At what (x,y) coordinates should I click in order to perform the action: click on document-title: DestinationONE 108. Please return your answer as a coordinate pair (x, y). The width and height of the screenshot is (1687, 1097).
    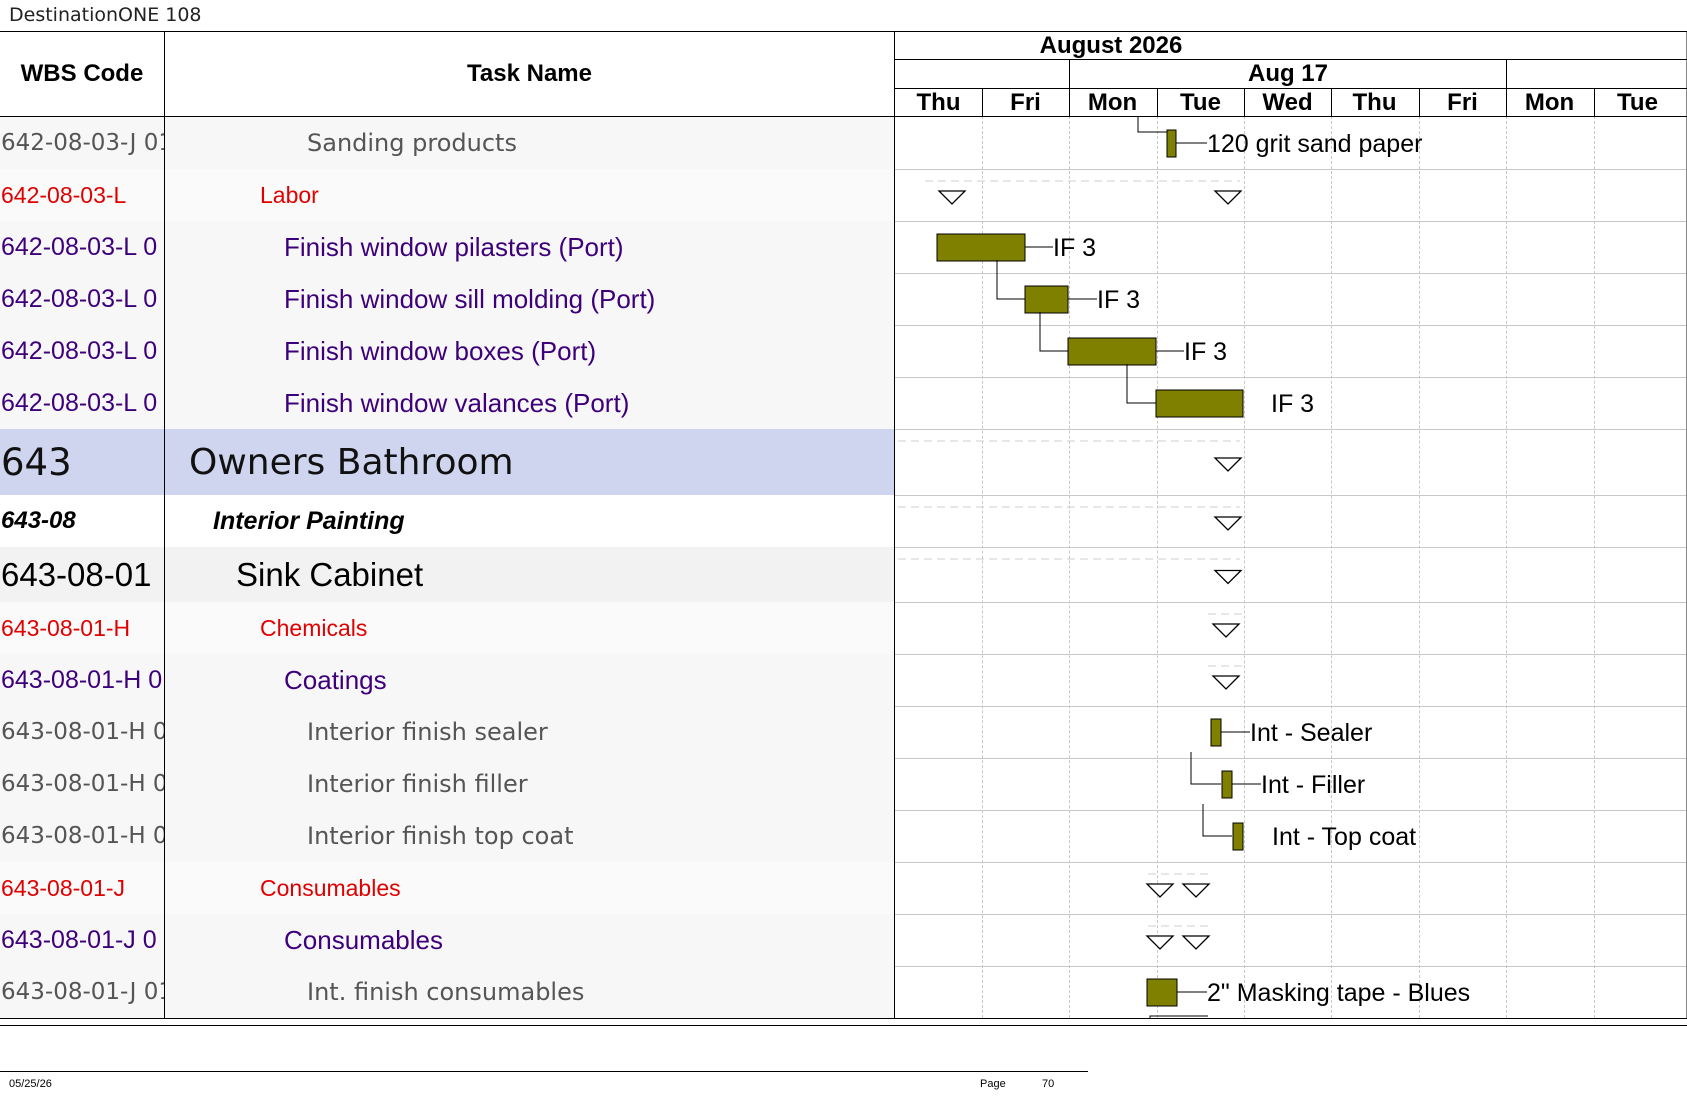
    Looking at the image, I should click on (105, 15).